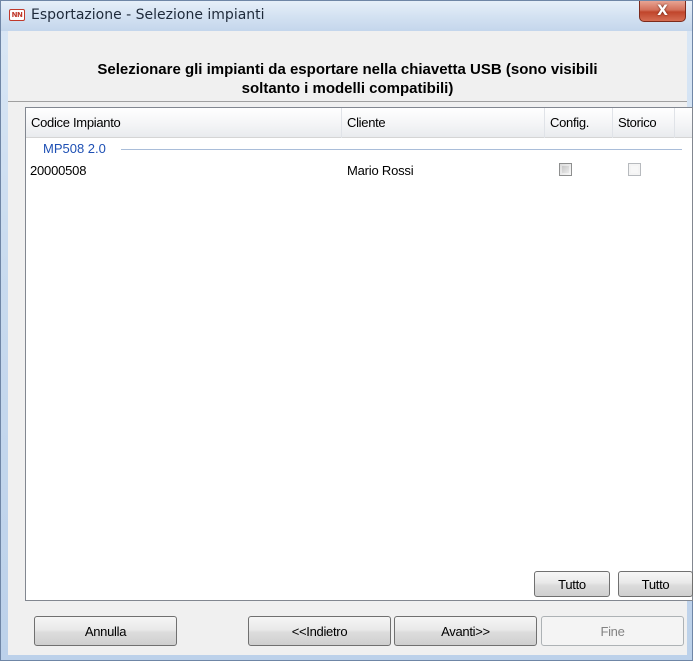  I want to click on indietro-button: <<Indietro, so click(319, 631).